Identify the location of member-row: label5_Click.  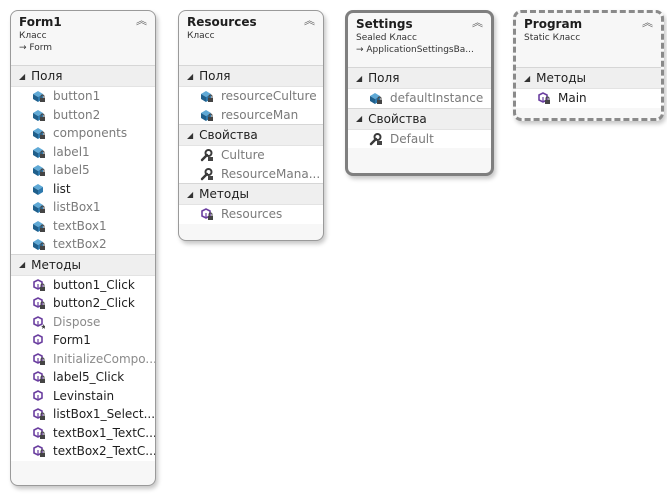
(83, 377).